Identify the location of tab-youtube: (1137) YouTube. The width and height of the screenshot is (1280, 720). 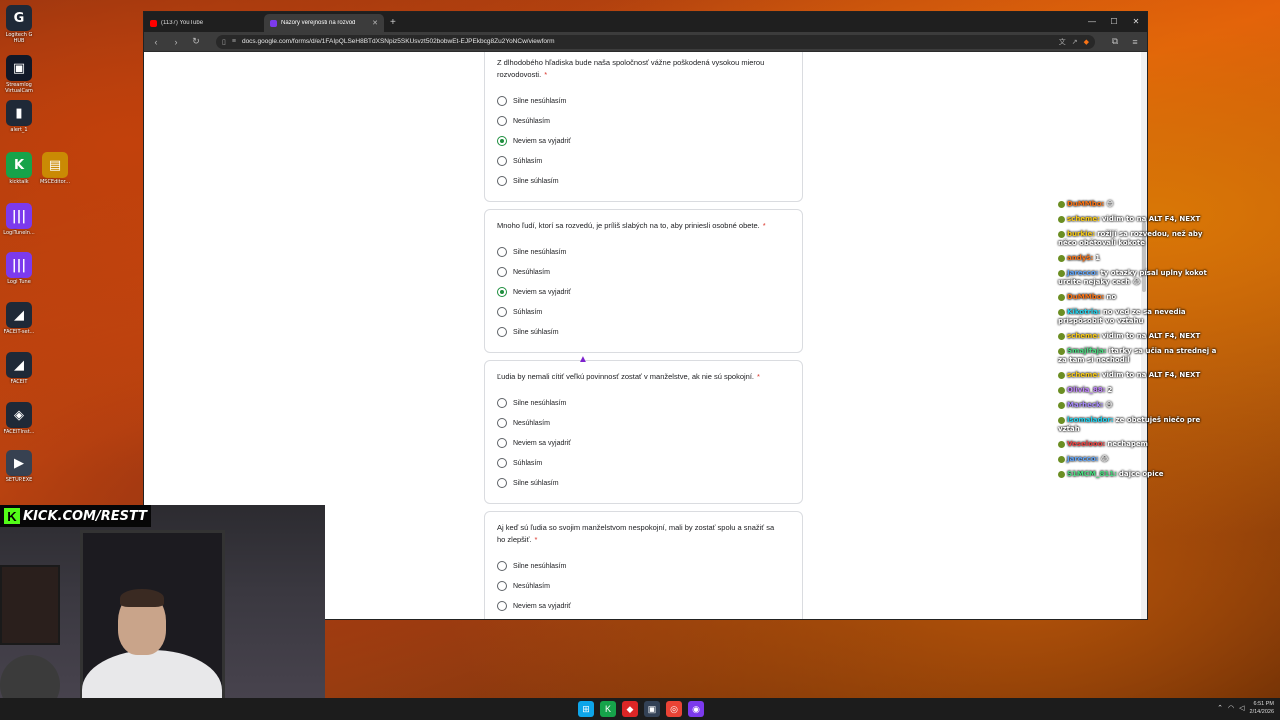
(204, 23).